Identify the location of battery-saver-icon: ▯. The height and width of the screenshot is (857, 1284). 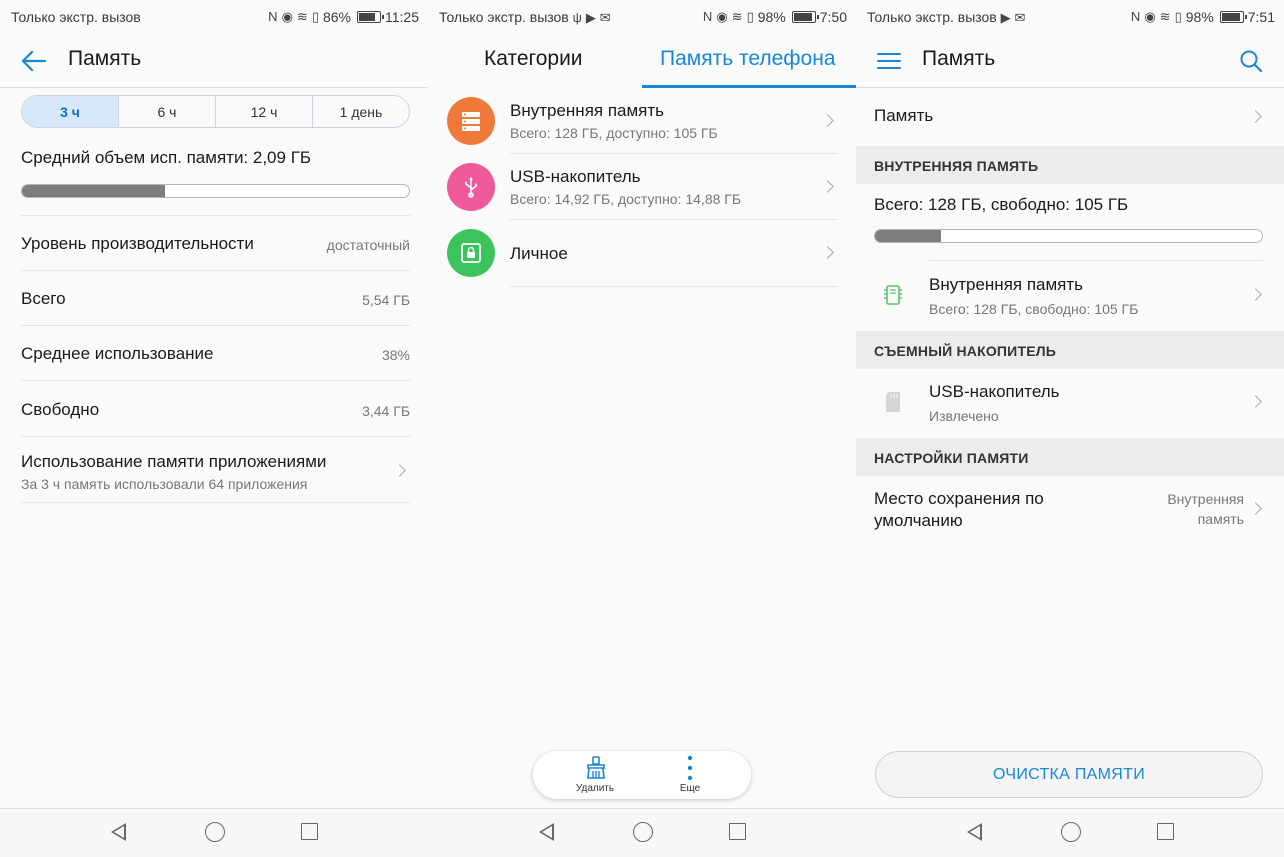
(750, 16).